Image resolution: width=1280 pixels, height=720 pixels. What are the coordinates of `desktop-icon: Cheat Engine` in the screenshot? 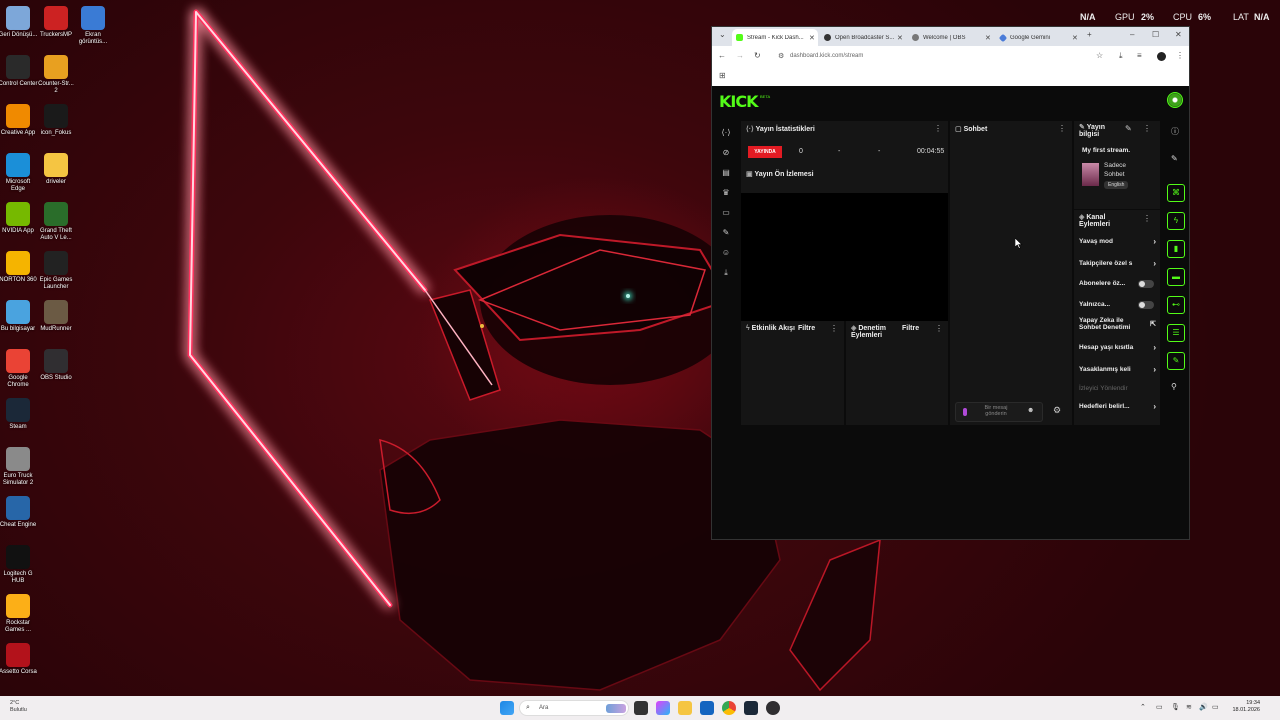 It's located at (19, 512).